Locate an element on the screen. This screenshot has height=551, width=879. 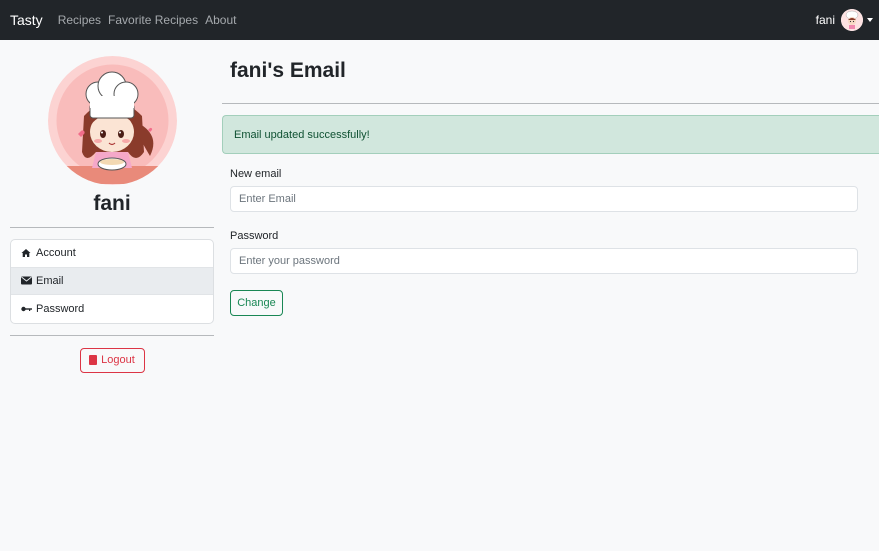
password-input is located at coordinates (544, 261).